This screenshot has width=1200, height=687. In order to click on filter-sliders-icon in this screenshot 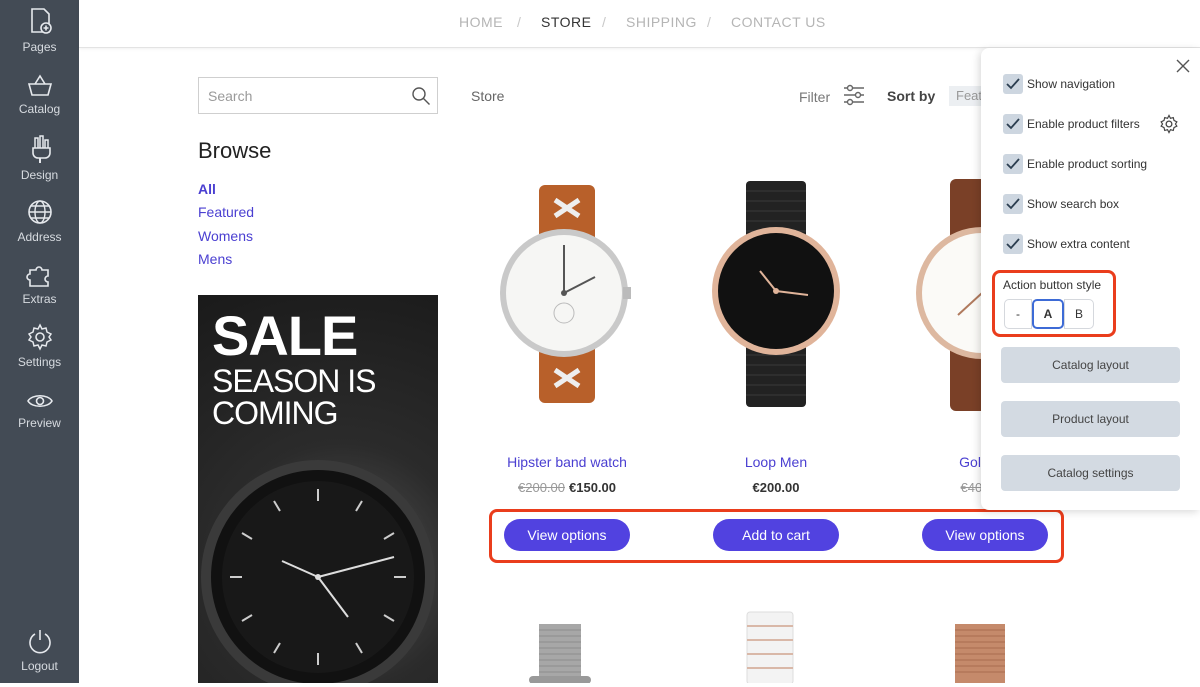, I will do `click(854, 95)`.